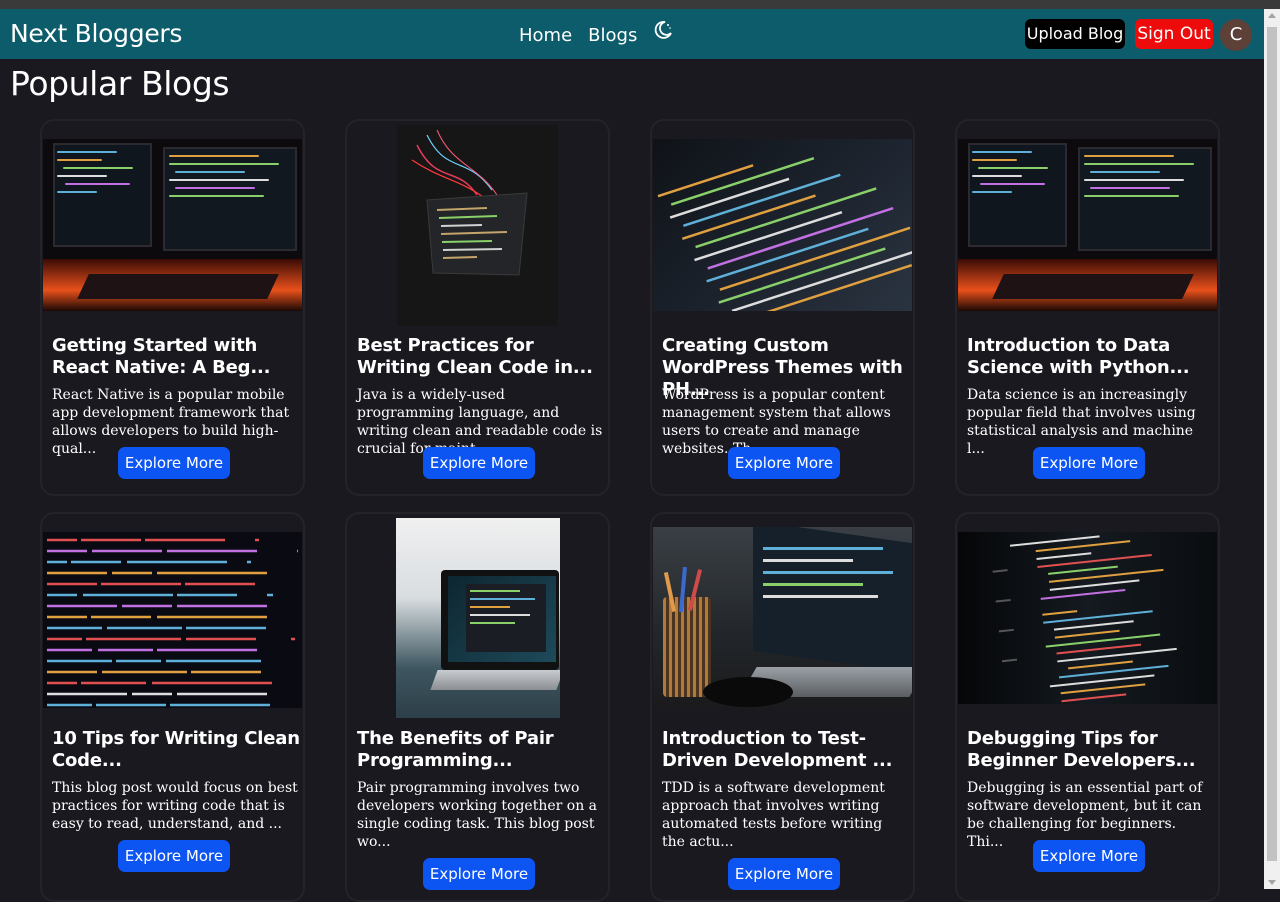  What do you see at coordinates (1272, 882) in the screenshot?
I see `scroll-down-arrow-icon` at bounding box center [1272, 882].